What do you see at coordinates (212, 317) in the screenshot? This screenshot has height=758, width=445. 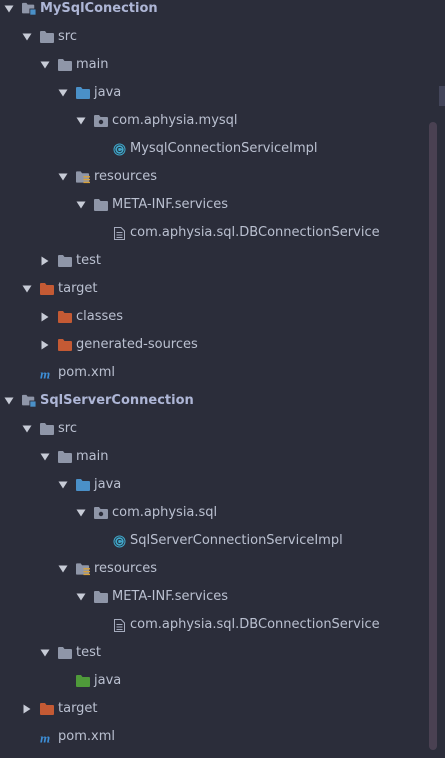 I see `tree-item-classes: classes` at bounding box center [212, 317].